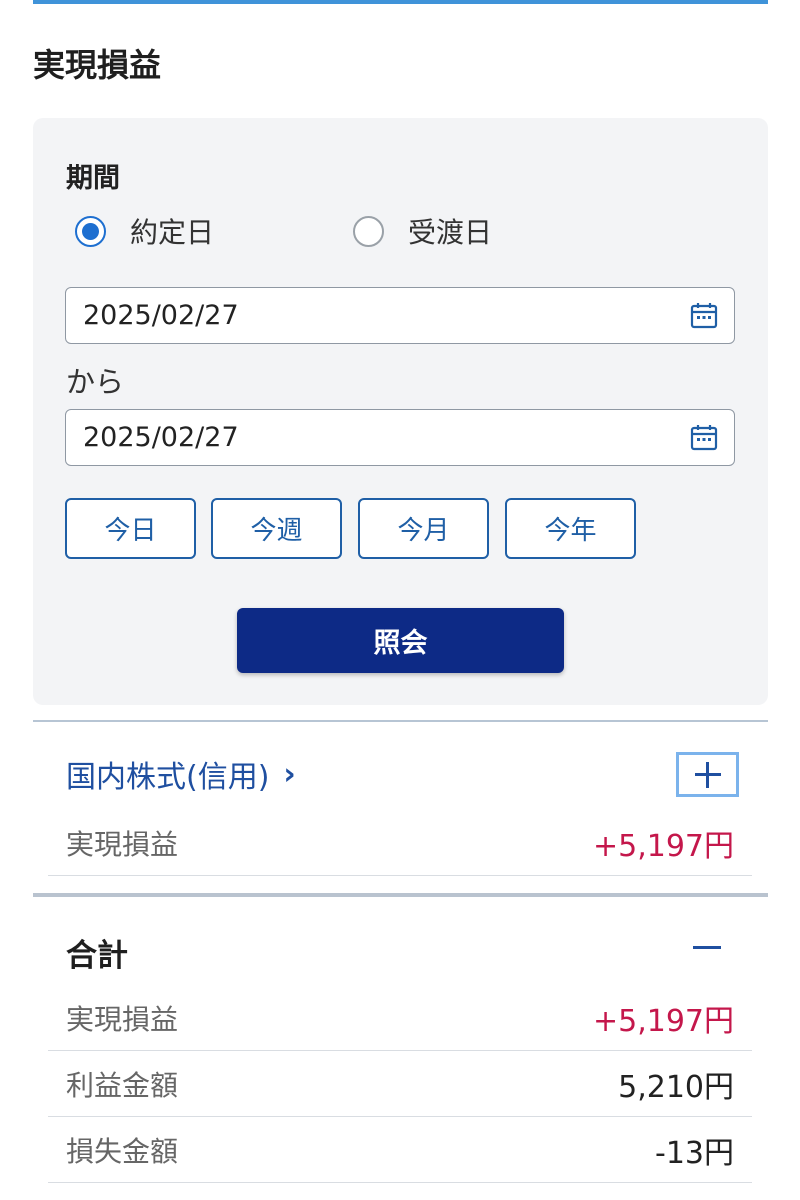 The image size is (800, 1200). What do you see at coordinates (368, 231) in the screenshot?
I see `radio-button-unselected` at bounding box center [368, 231].